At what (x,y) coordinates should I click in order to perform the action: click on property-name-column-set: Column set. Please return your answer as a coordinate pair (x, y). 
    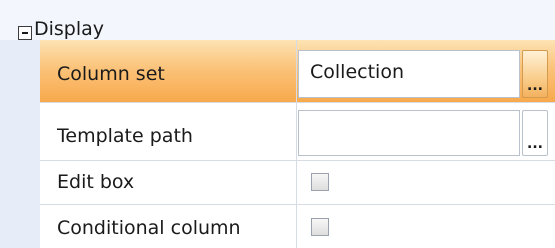
    Looking at the image, I should click on (111, 74).